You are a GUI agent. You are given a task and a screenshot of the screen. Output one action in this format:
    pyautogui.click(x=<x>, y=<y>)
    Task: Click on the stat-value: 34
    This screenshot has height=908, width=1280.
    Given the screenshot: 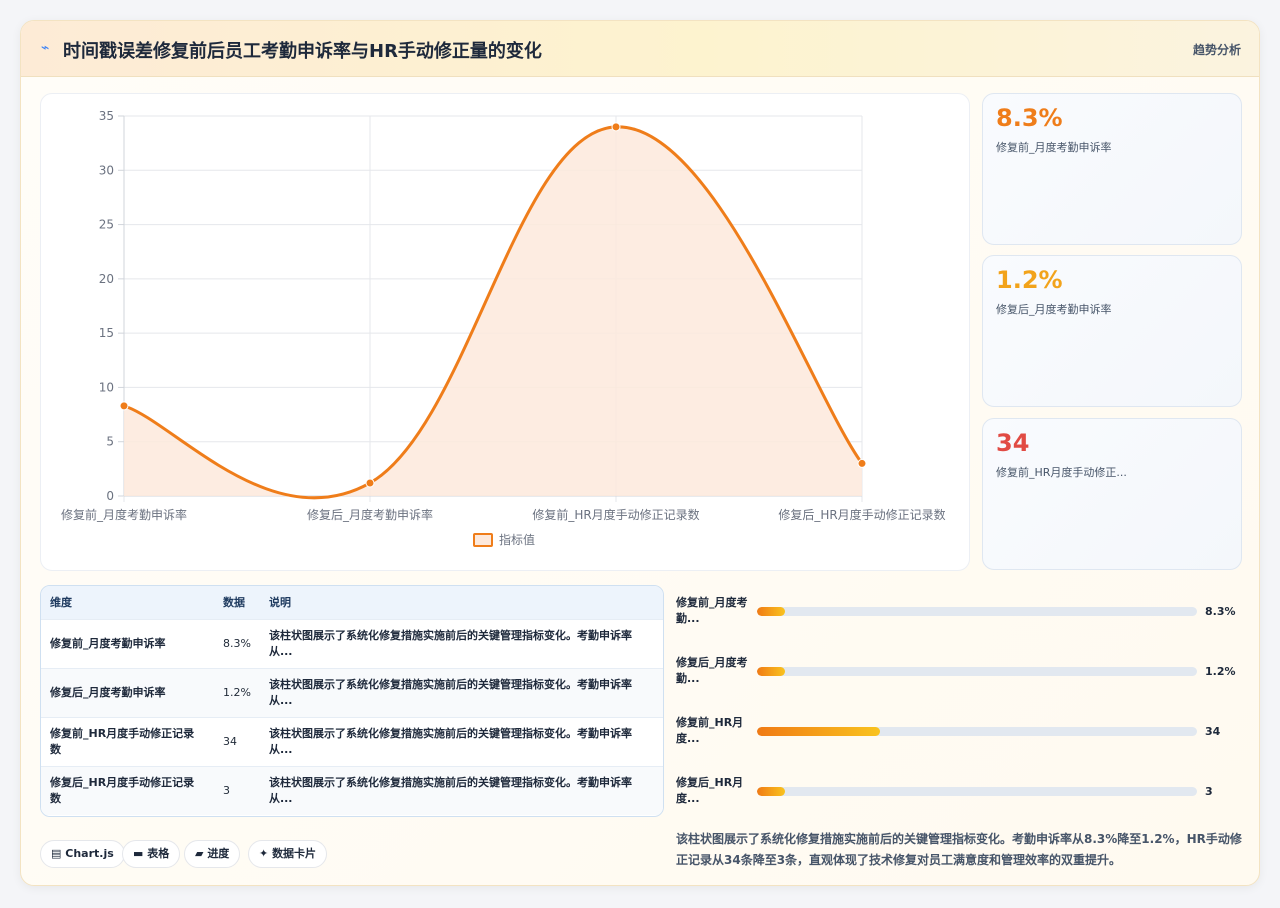 What is the action you would take?
    pyautogui.click(x=1013, y=443)
    